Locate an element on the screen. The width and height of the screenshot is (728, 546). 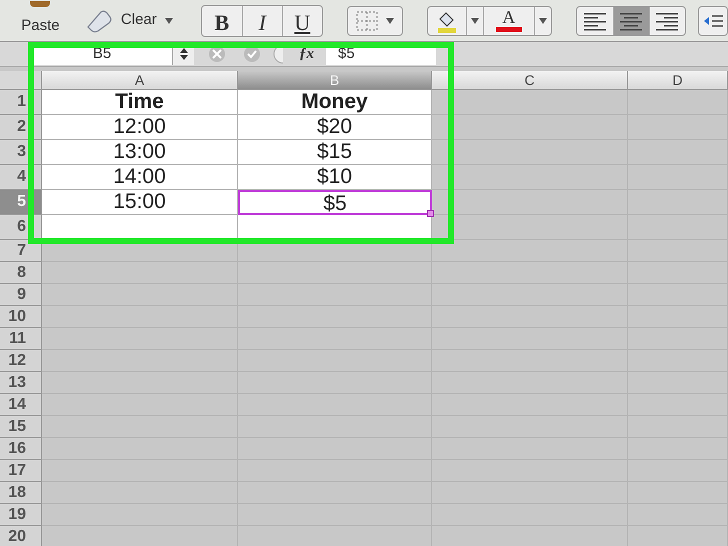
row-header: 8 is located at coordinates (21, 273).